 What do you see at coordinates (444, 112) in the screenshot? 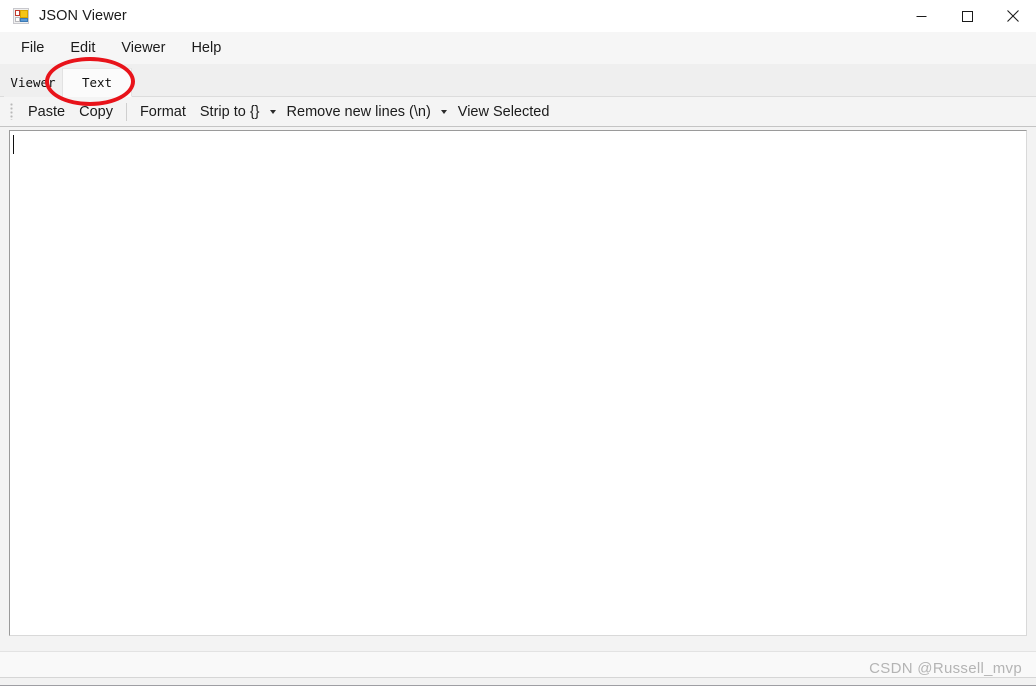
I see `remove-new-lines-chevron-down-icon` at bounding box center [444, 112].